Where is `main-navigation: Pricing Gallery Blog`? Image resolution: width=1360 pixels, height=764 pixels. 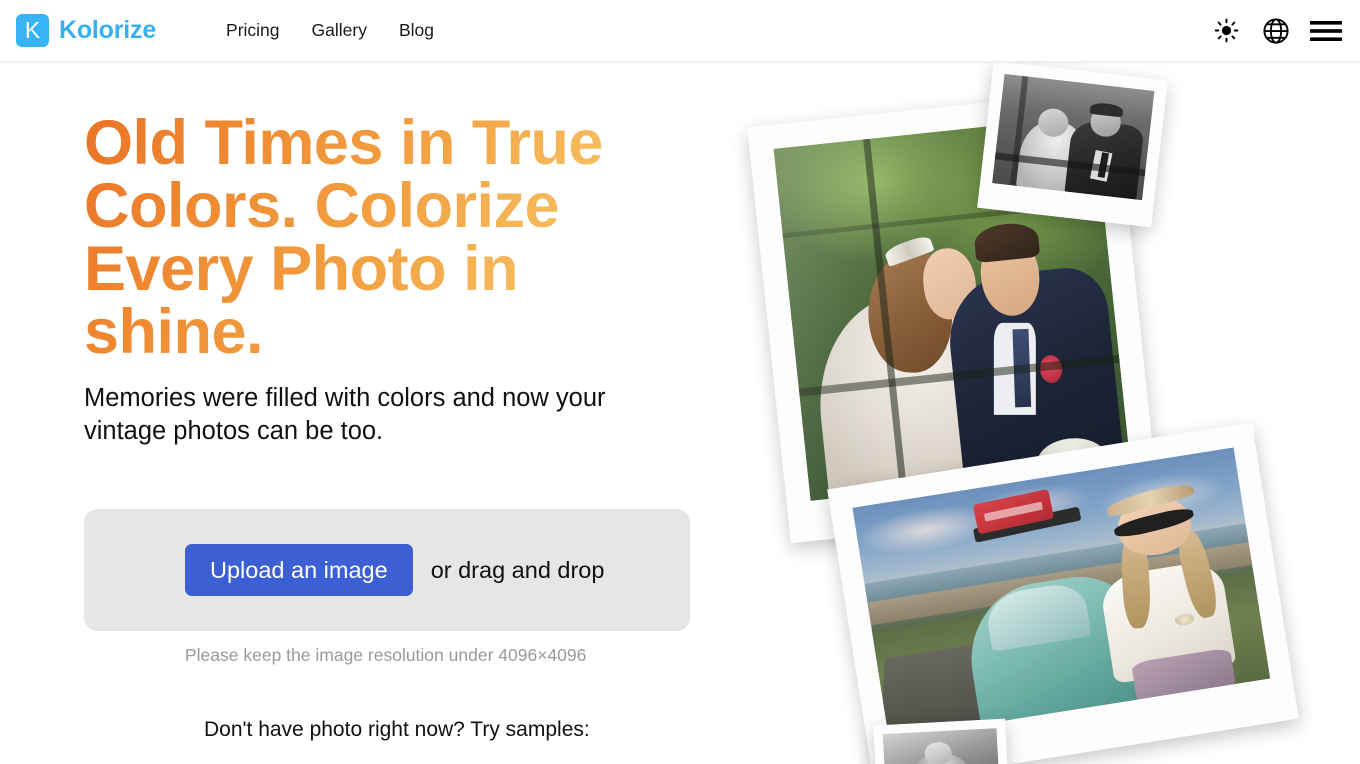 main-navigation: Pricing Gallery Blog is located at coordinates (330, 30).